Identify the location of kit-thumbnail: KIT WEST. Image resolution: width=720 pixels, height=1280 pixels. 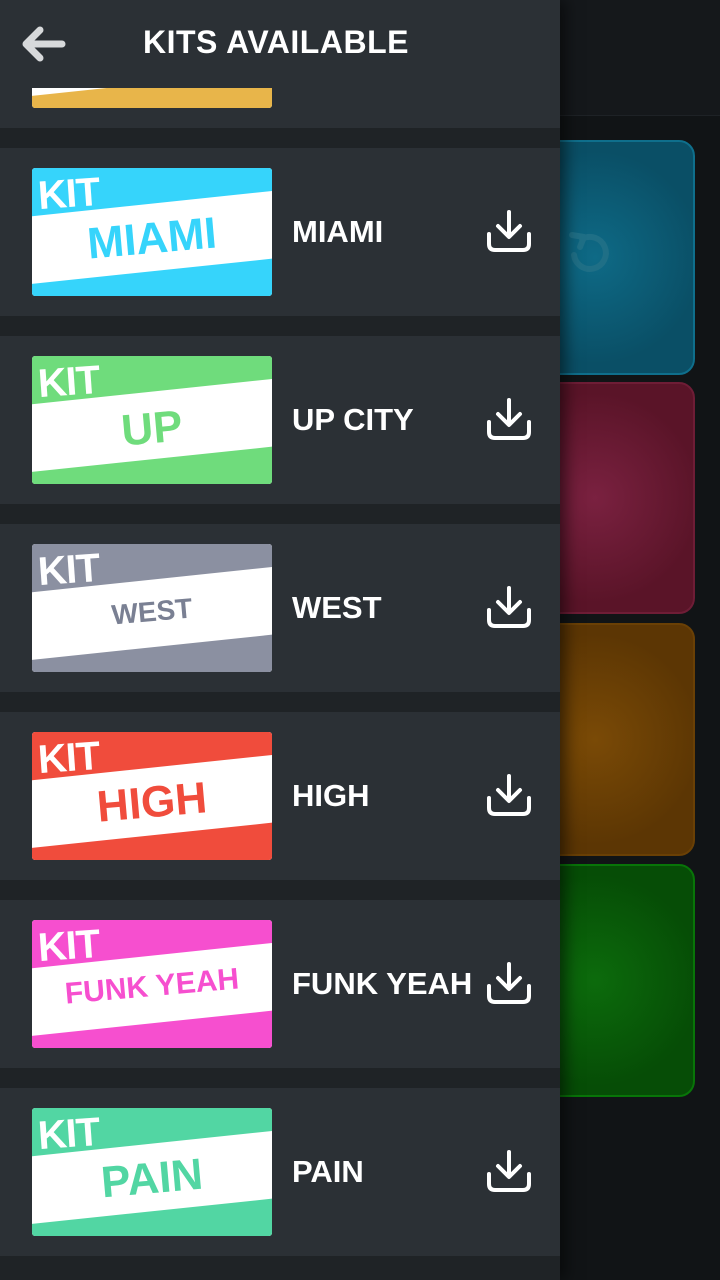
(152, 608).